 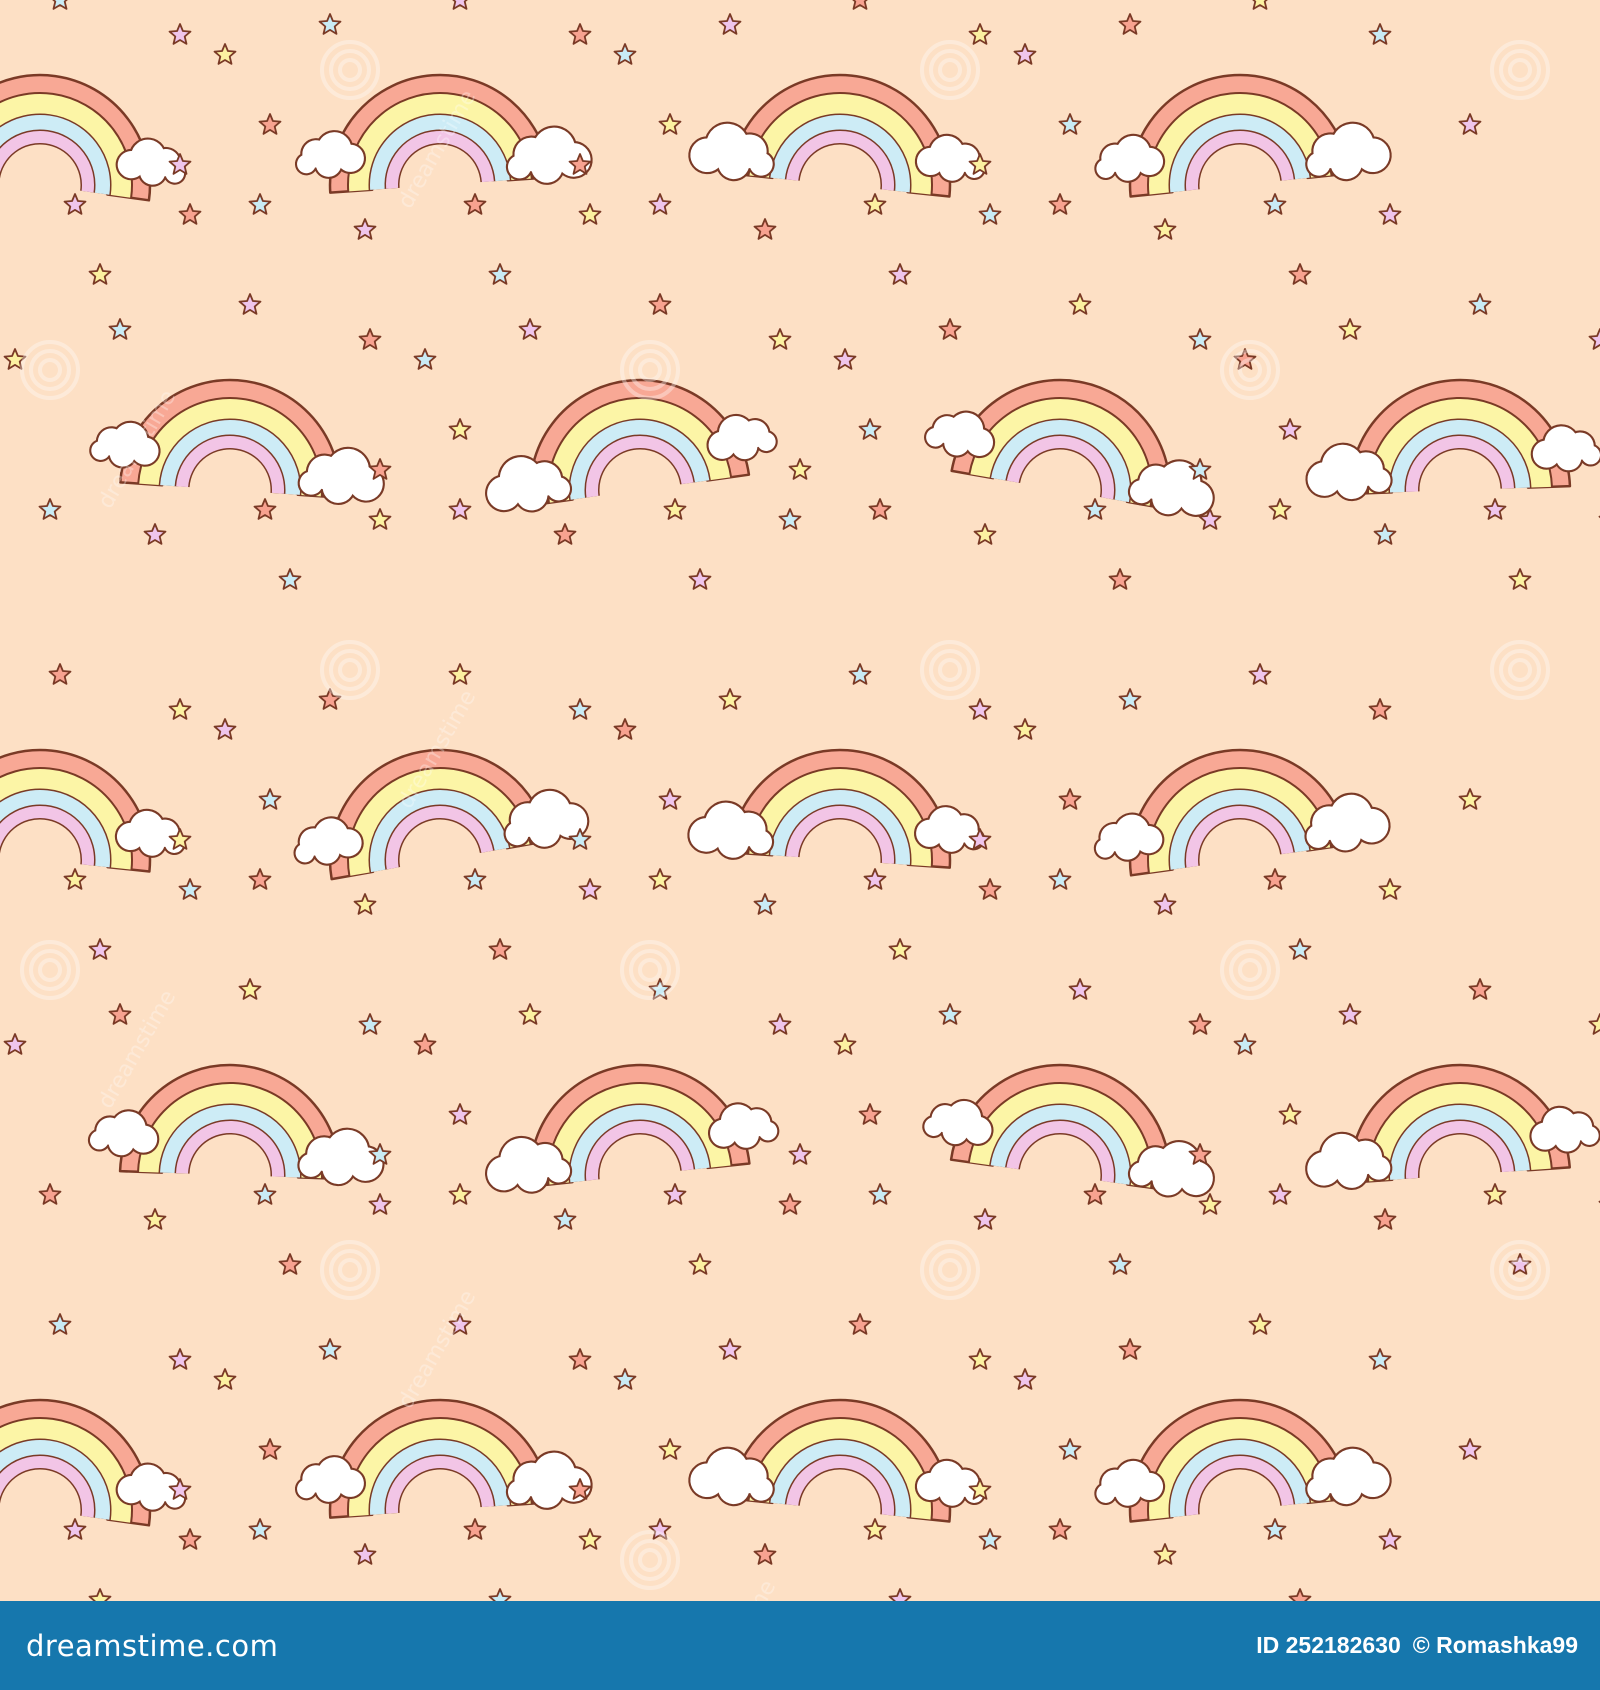 I want to click on dreamstime-logo: dreamstime.com, so click(x=152, y=1646).